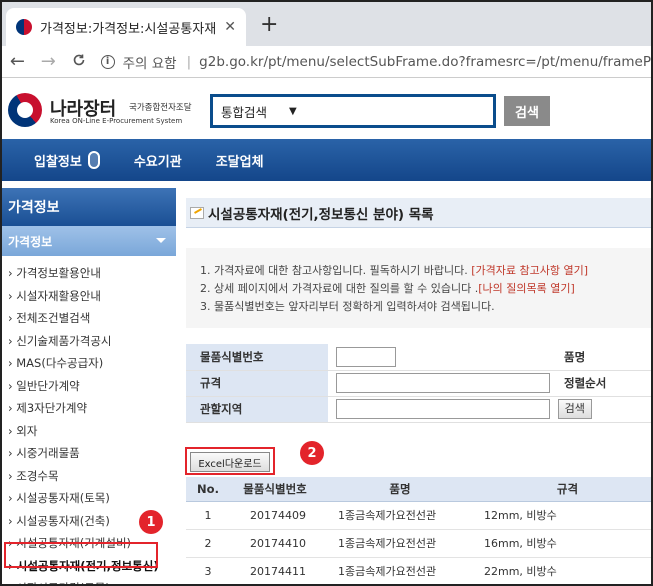 The width and height of the screenshot is (653, 586). What do you see at coordinates (89, 476) in the screenshot?
I see `sidebar-item: › 조경수목` at bounding box center [89, 476].